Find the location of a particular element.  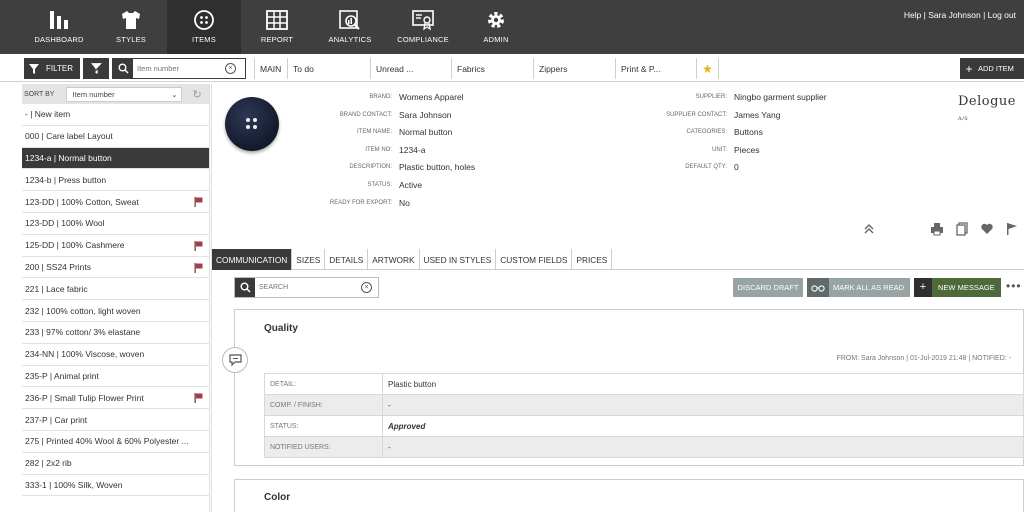

button-icon is located at coordinates (204, 20).